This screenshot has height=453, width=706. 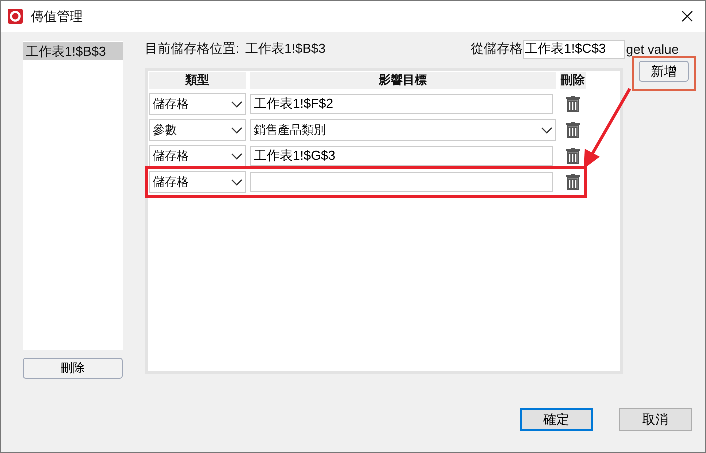 What do you see at coordinates (401, 156) in the screenshot?
I see `target-field: 工作表1!$G$3` at bounding box center [401, 156].